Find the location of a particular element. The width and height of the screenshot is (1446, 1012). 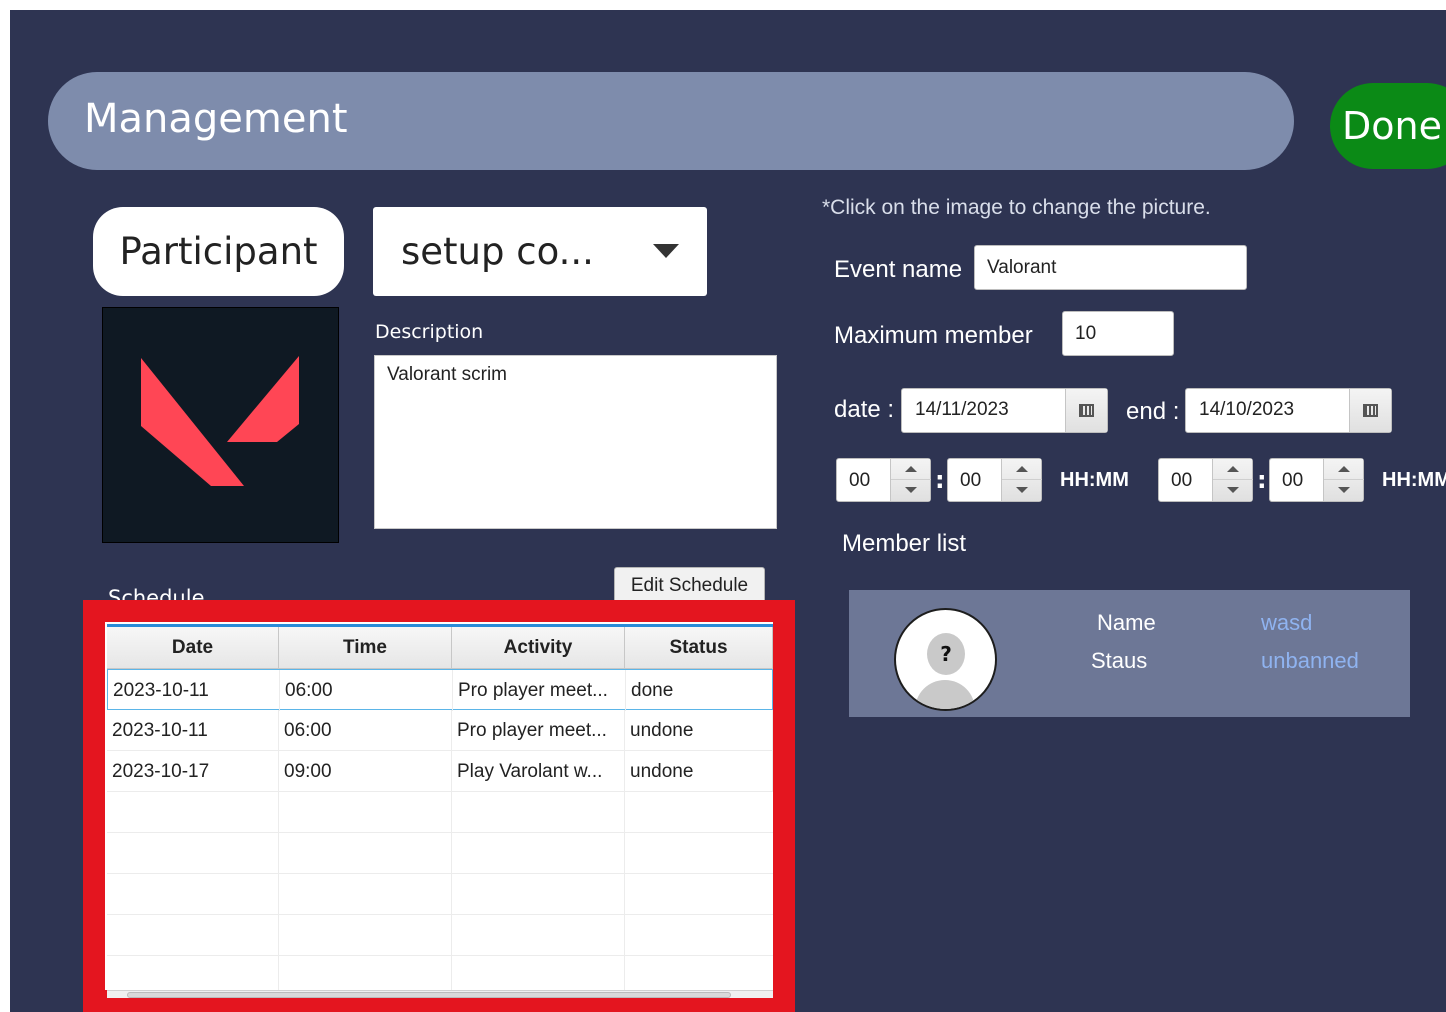

column-header-date: Date is located at coordinates (193, 648).